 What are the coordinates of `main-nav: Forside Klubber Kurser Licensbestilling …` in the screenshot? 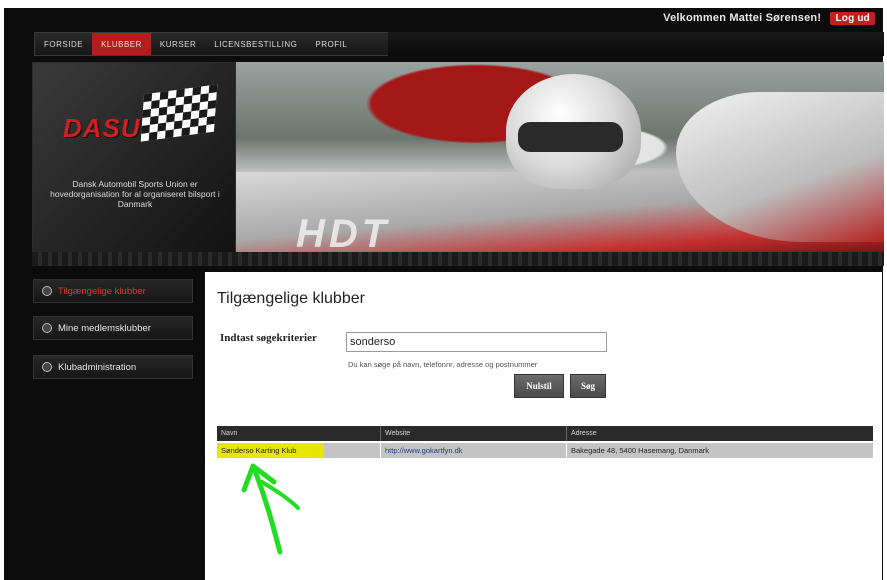 It's located at (212, 44).